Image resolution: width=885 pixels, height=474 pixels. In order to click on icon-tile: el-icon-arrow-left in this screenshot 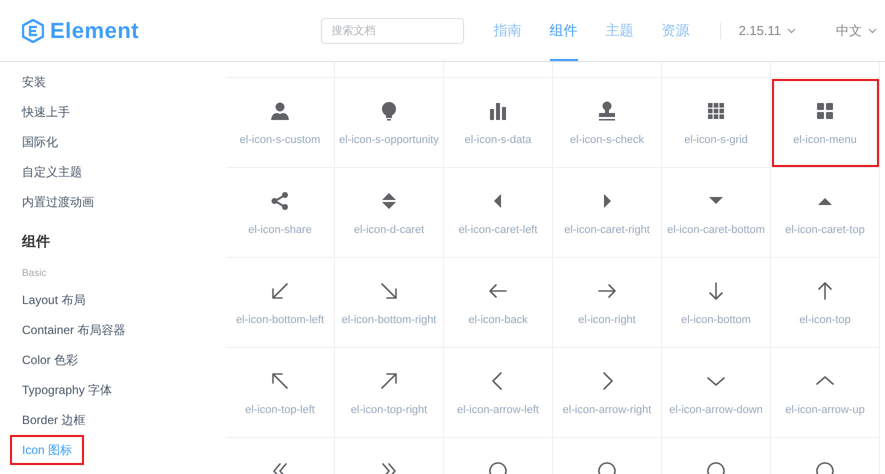, I will do `click(498, 393)`.